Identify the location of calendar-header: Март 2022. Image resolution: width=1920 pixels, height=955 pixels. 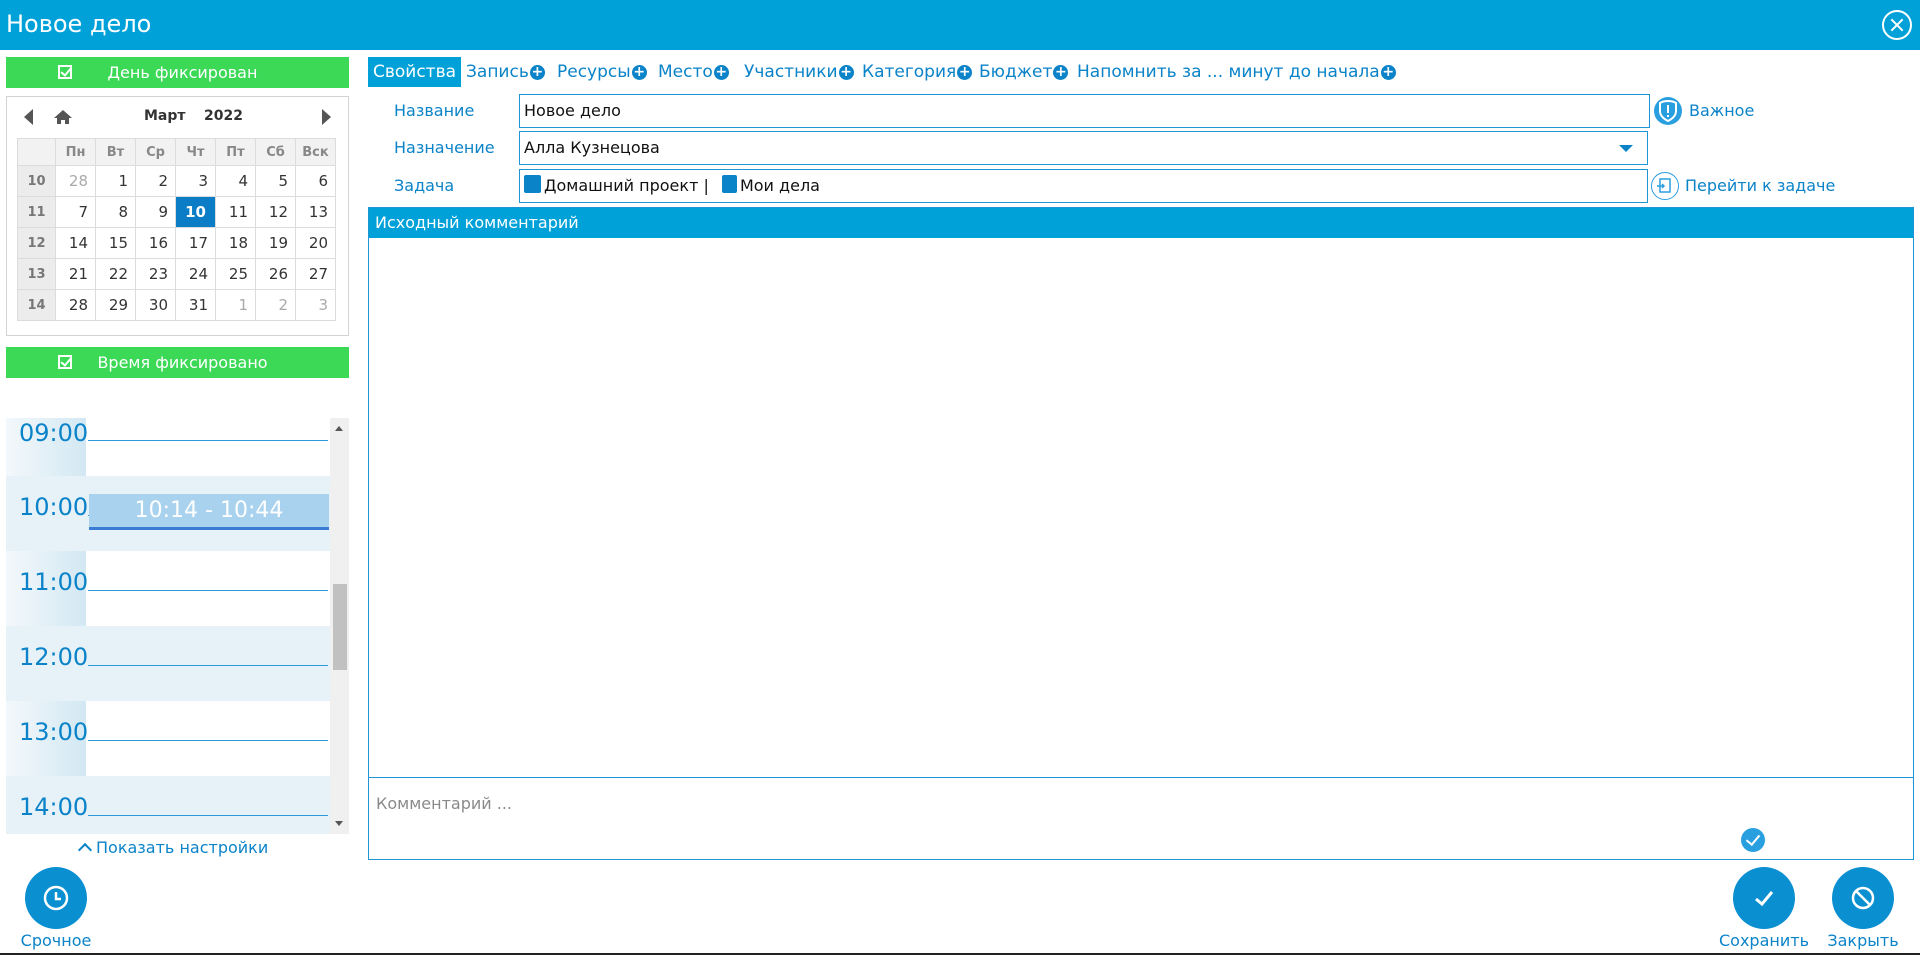
(177, 117).